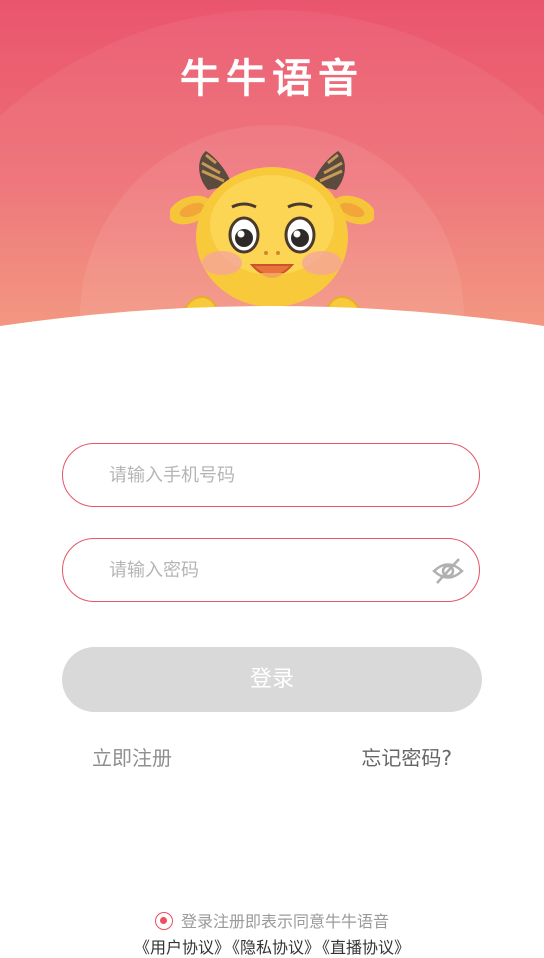 The height and width of the screenshot is (958, 544). Describe the element at coordinates (259, 475) in the screenshot. I see `phone-input` at that location.